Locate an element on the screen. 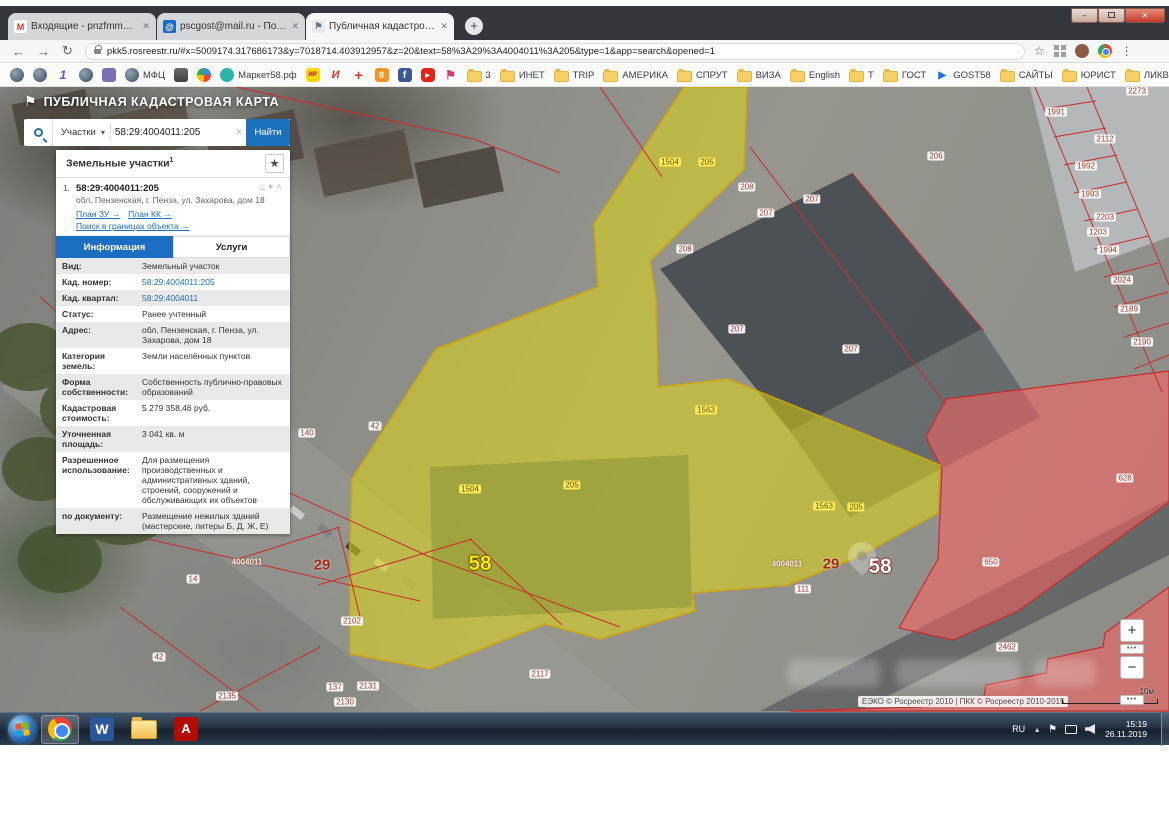 The image size is (1169, 827). search-input is located at coordinates (171, 132).